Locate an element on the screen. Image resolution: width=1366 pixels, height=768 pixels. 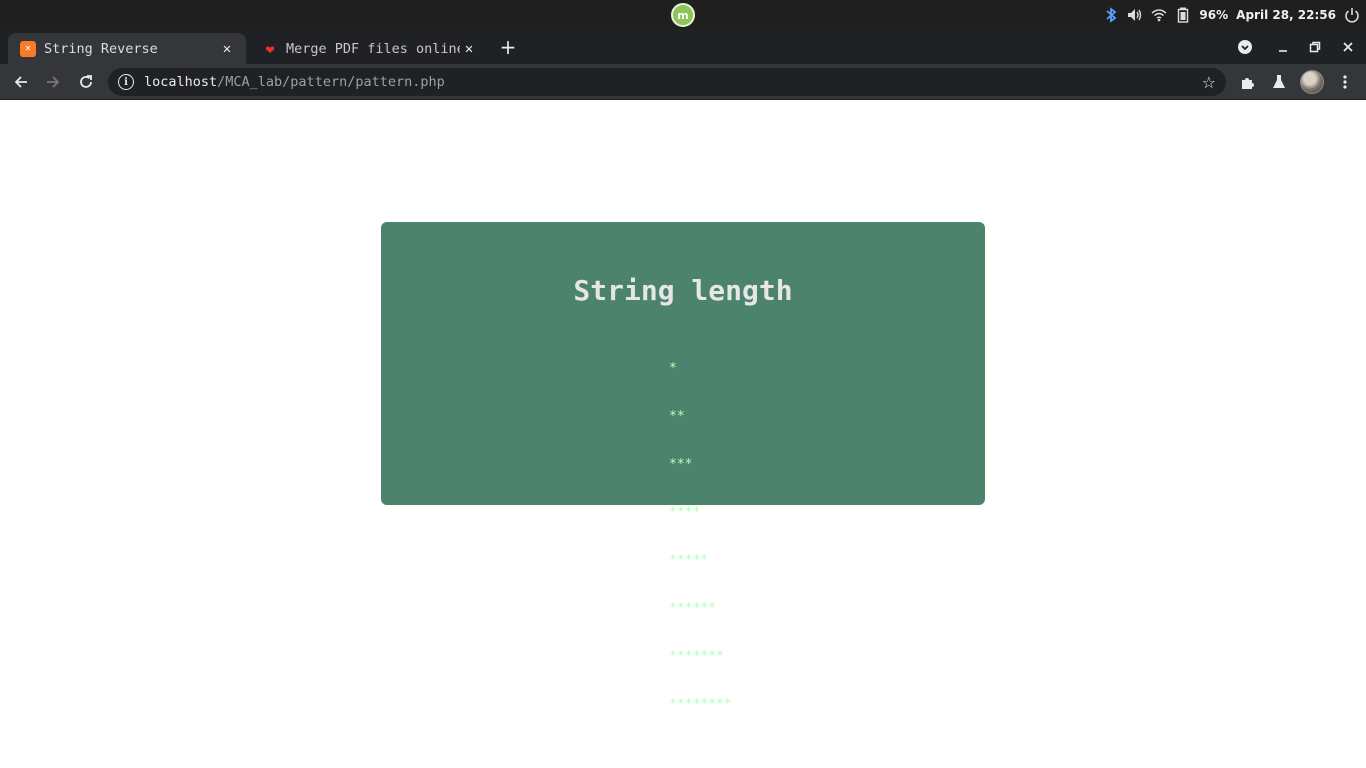
battery-icon is located at coordinates (1183, 15).